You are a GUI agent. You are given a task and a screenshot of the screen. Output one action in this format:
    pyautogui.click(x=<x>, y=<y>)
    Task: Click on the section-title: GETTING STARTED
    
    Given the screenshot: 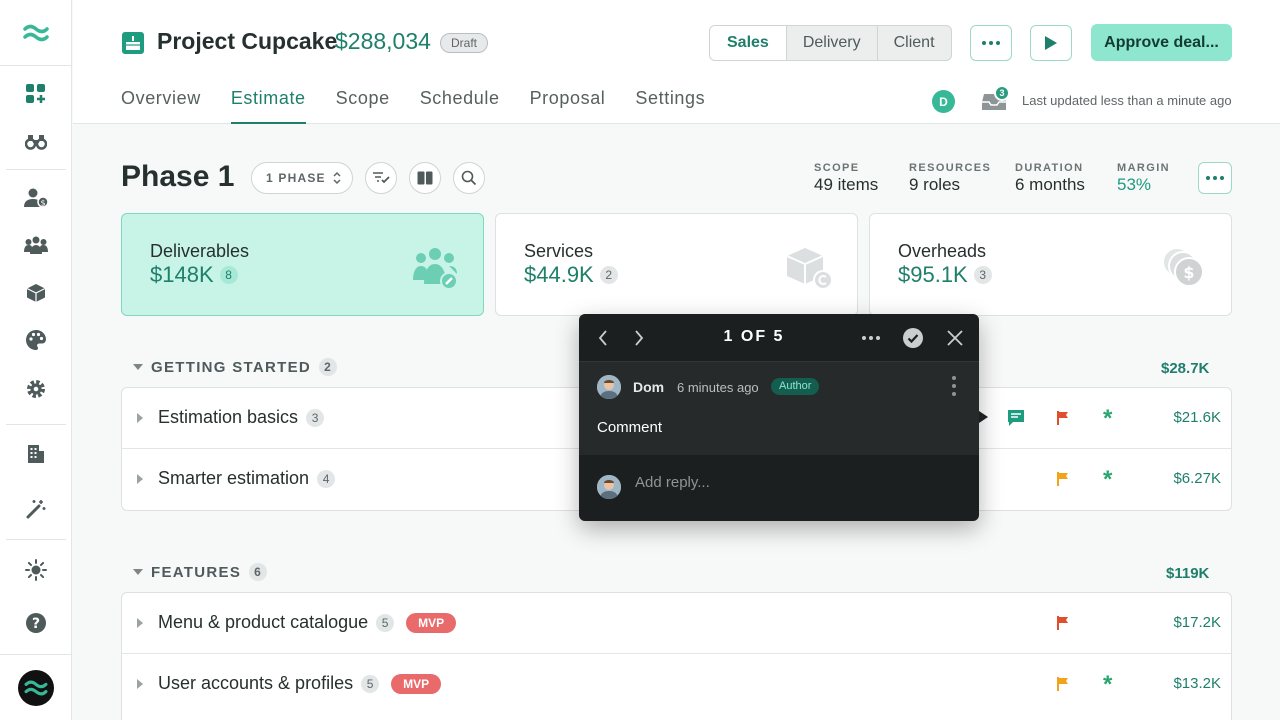 What is the action you would take?
    pyautogui.click(x=231, y=367)
    